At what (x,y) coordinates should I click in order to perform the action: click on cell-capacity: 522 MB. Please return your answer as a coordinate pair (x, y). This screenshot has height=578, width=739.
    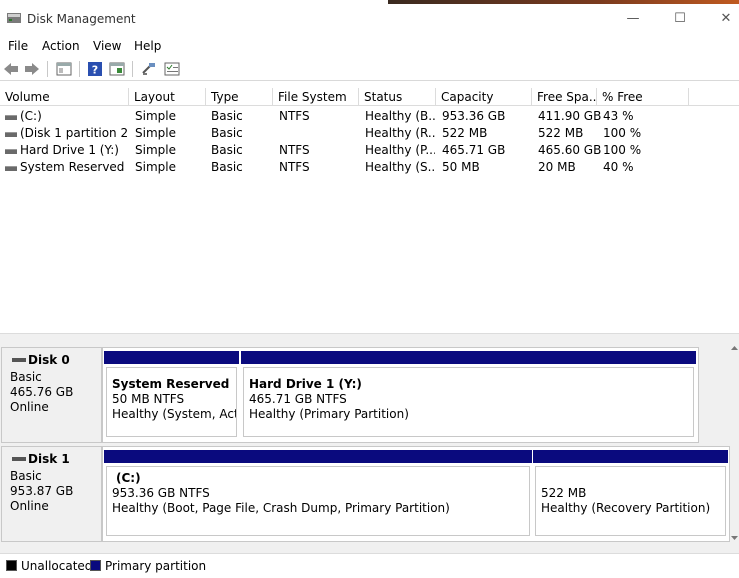
    Looking at the image, I should click on (465, 133).